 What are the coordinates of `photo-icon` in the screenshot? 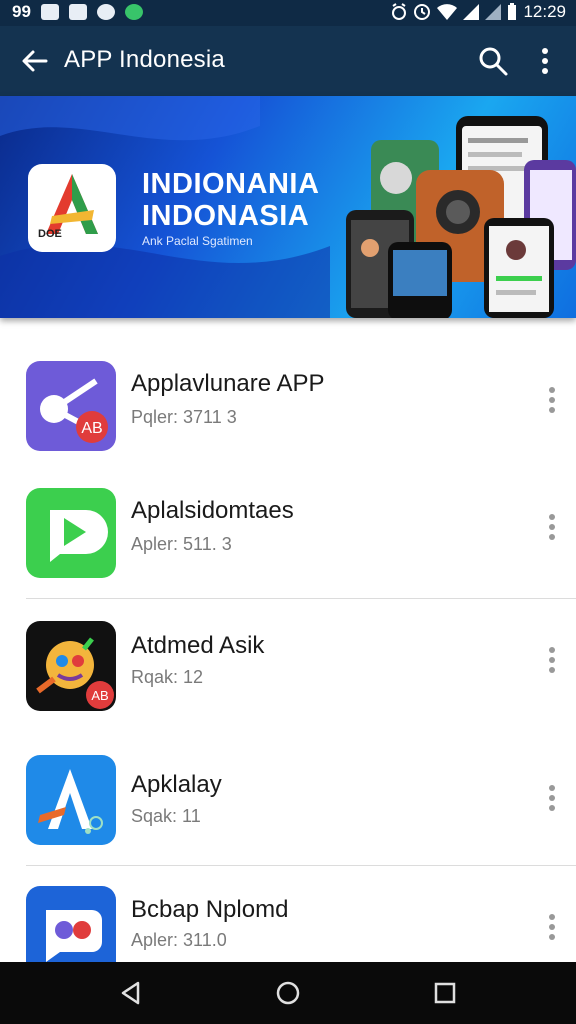 It's located at (77, 12).